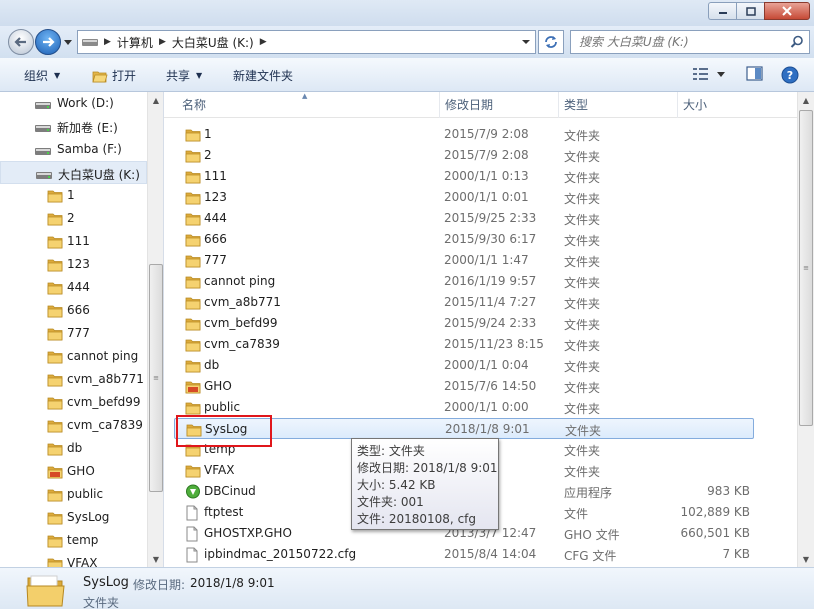 This screenshot has height=609, width=814. Describe the element at coordinates (73, 379) in the screenshot. I see `sidebar-folder-cvm-a8b771: cvm_a8b771` at that location.